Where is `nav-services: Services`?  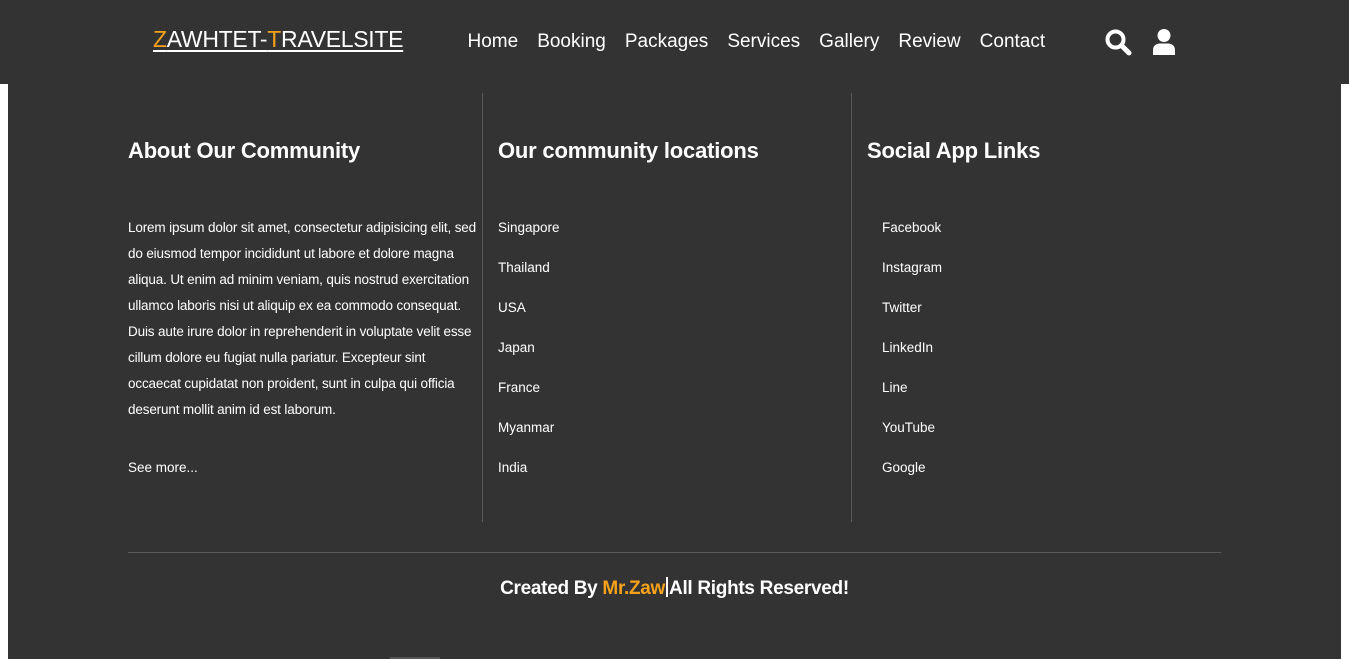
nav-services: Services is located at coordinates (764, 42).